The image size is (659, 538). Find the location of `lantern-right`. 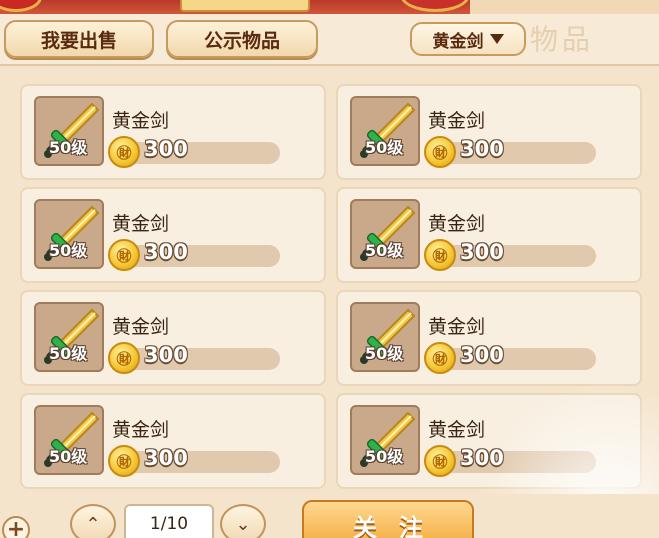

lantern-right is located at coordinates (435, 6).